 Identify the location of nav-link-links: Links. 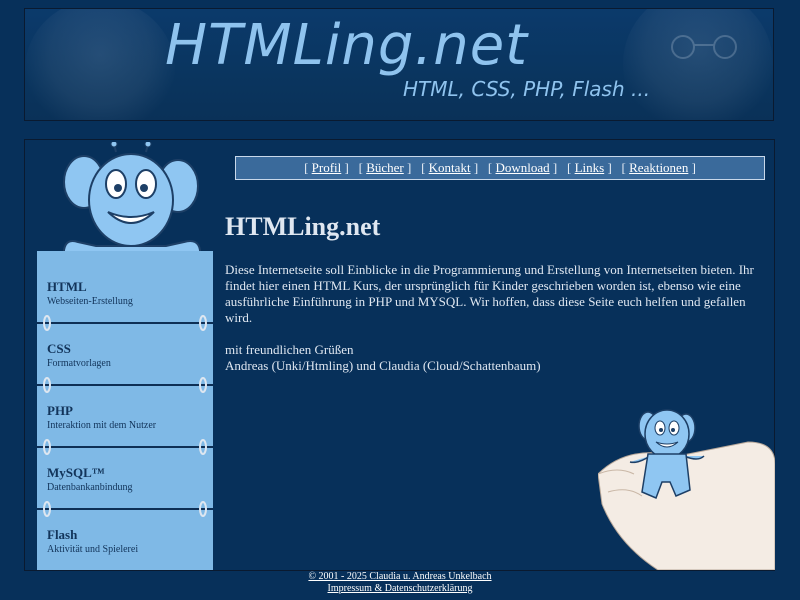
(590, 167).